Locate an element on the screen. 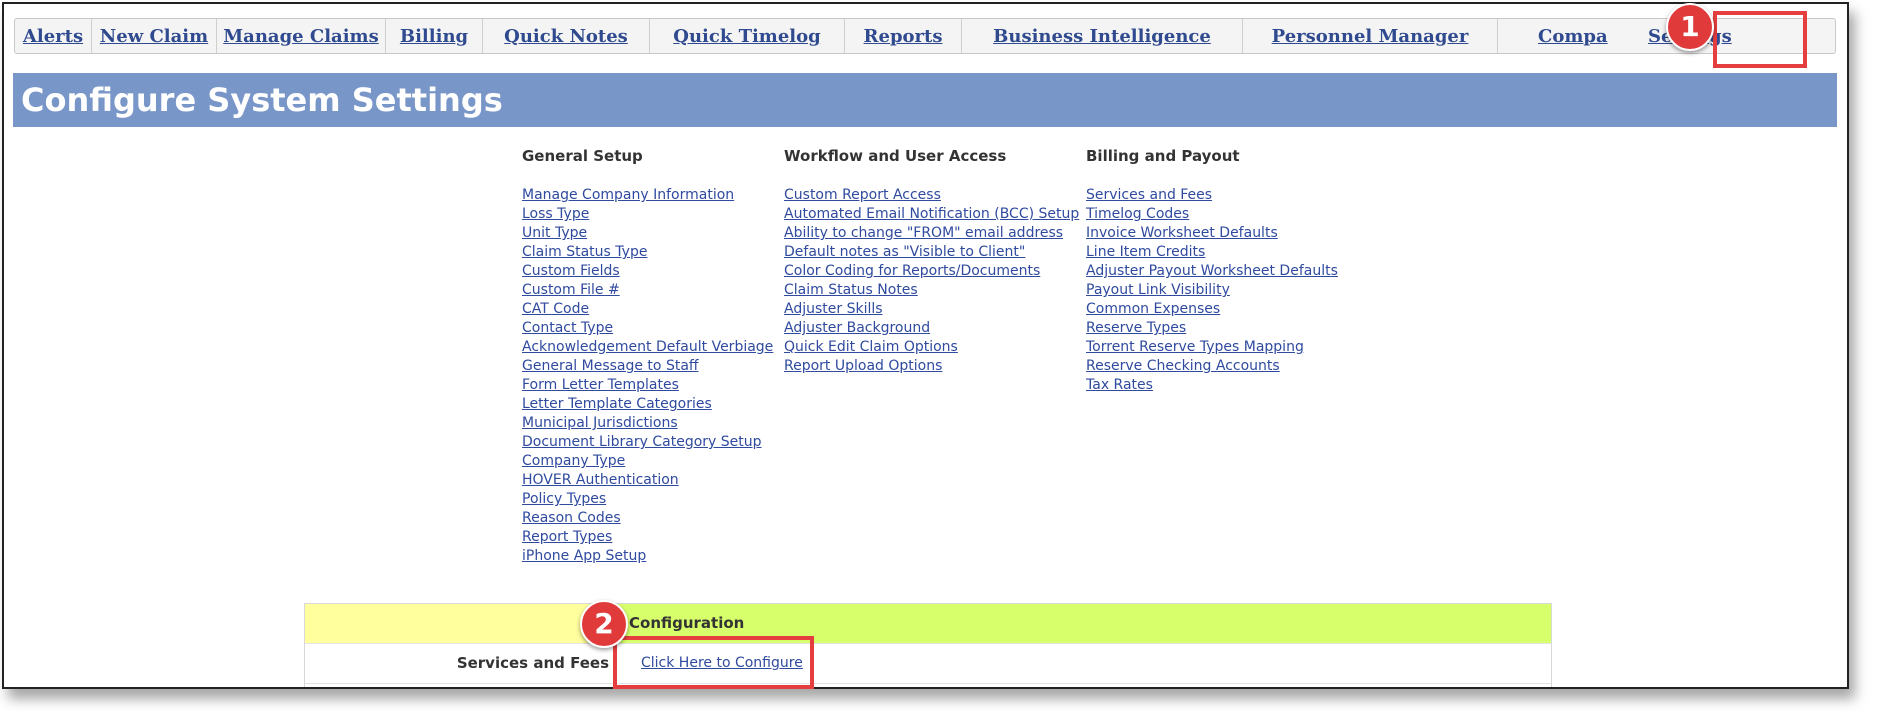  general-setup-link: Custom File # is located at coordinates (647, 290).